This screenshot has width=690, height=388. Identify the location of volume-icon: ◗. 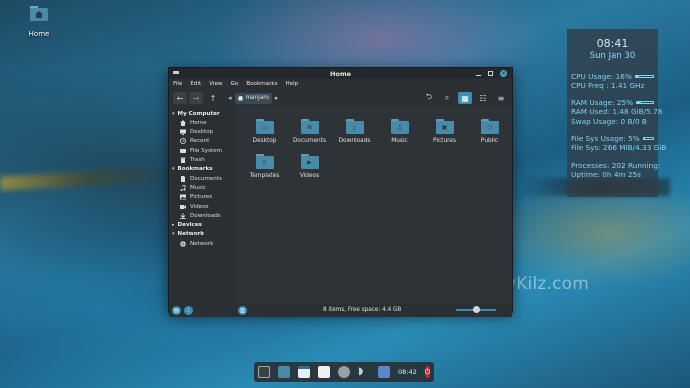
(364, 372).